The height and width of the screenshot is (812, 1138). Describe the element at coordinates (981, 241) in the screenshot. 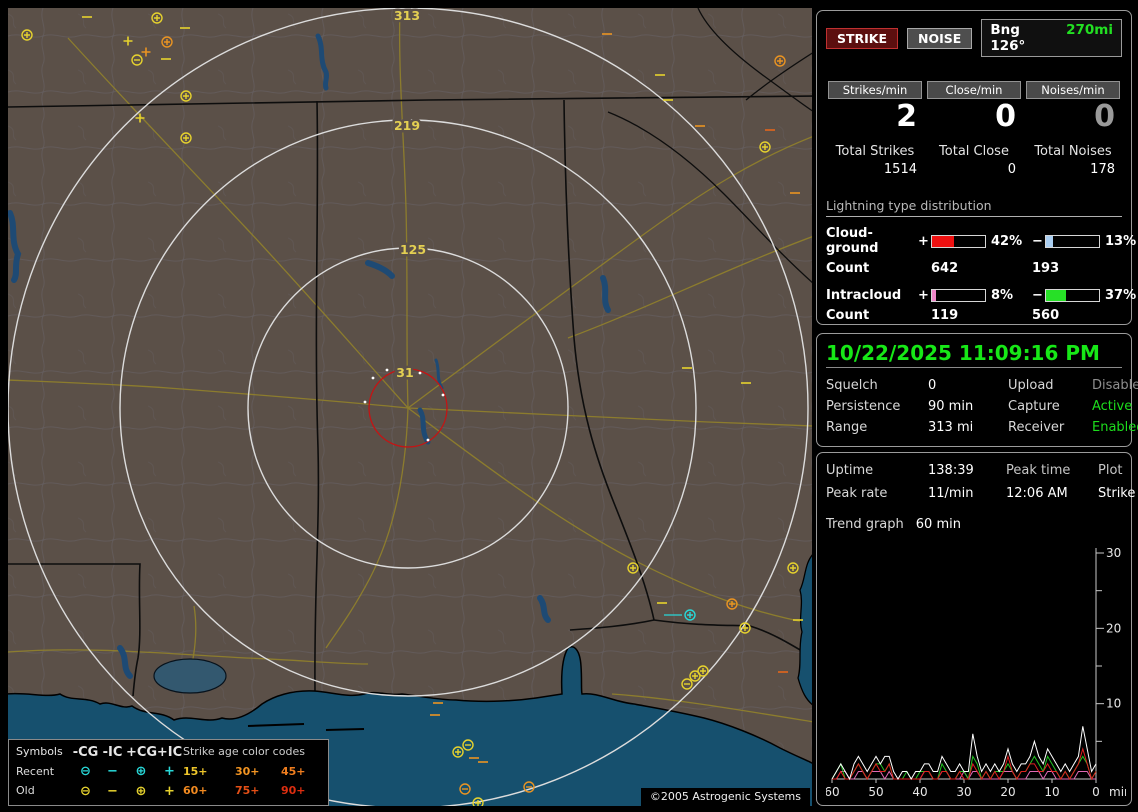

I see `cloud-ground-row: Cloud-ground + 42% − 13%` at that location.